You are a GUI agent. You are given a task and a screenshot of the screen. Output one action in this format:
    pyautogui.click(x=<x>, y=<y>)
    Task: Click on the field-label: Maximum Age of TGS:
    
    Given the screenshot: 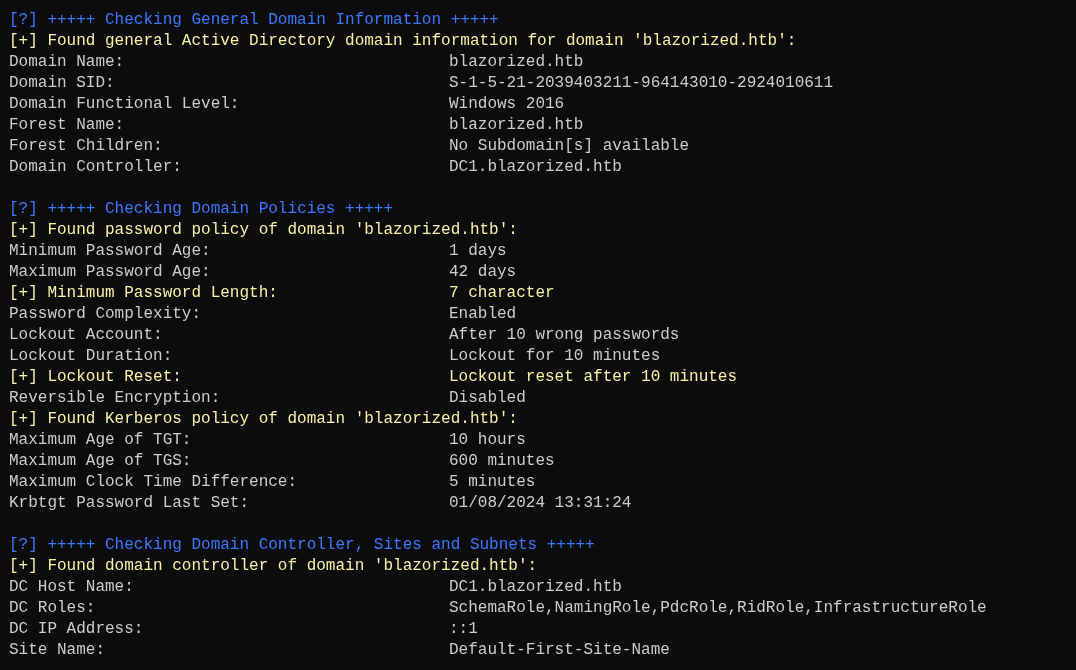 What is the action you would take?
    pyautogui.click(x=101, y=461)
    